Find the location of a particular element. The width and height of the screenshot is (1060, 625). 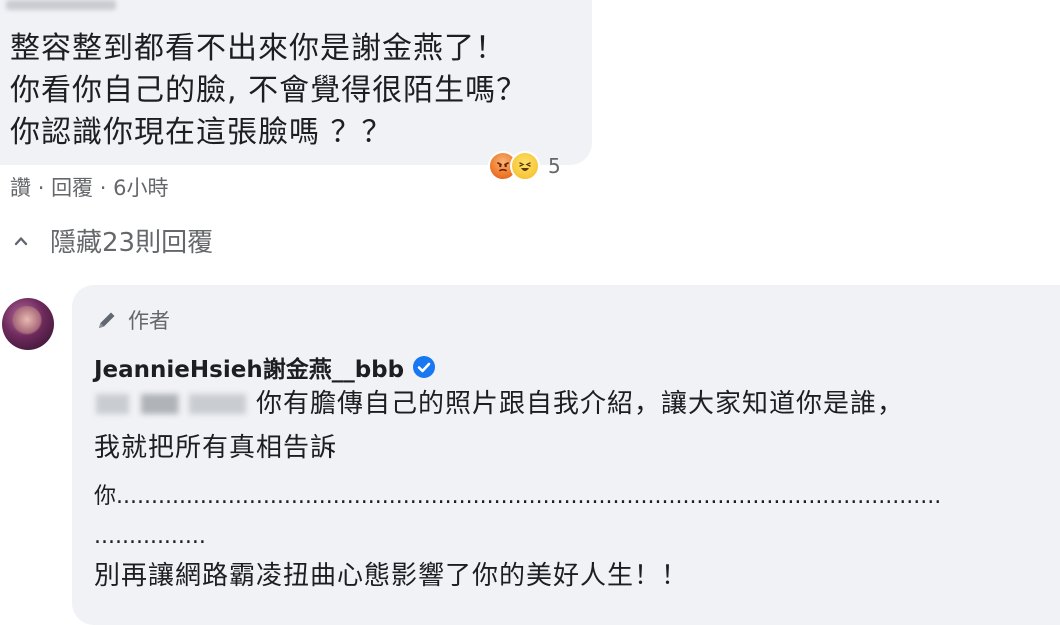

author-badge: 作者 is located at coordinates (133, 320).